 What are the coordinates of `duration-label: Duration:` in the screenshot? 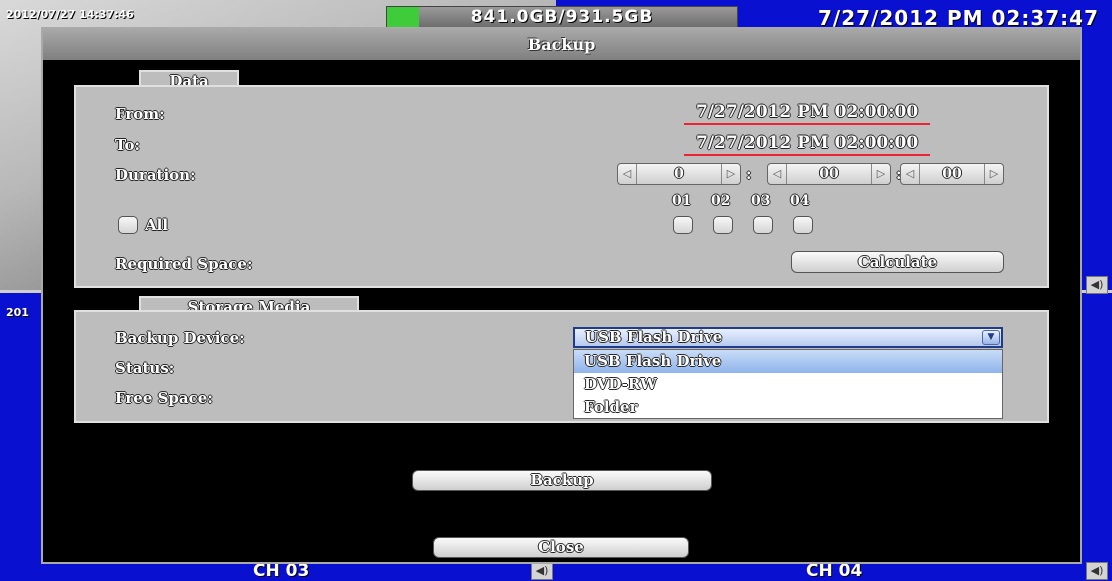 It's located at (155, 175).